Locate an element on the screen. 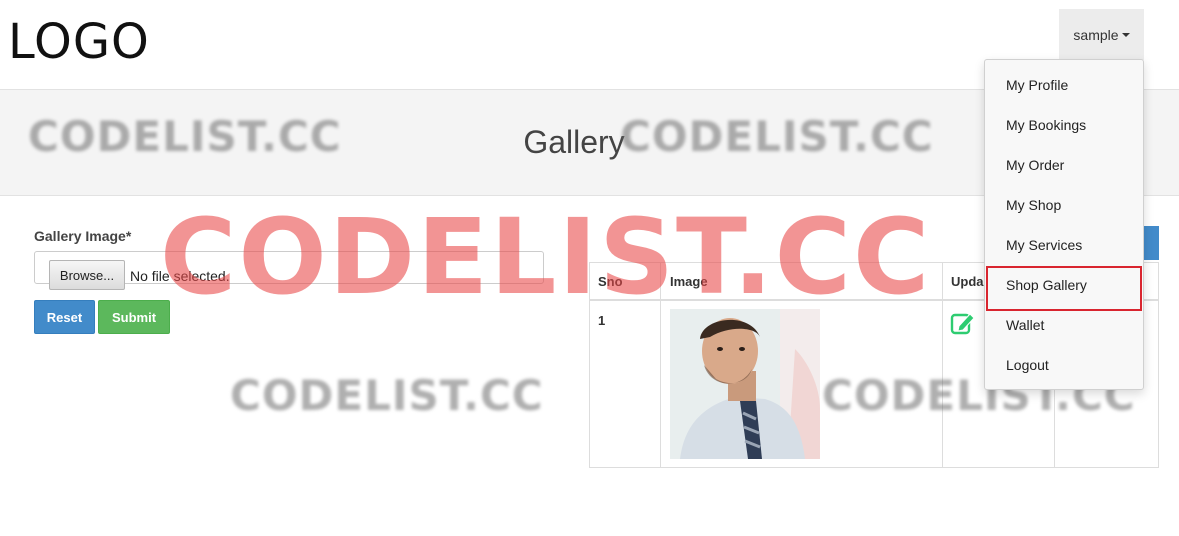  submit-button: Submit is located at coordinates (134, 317).